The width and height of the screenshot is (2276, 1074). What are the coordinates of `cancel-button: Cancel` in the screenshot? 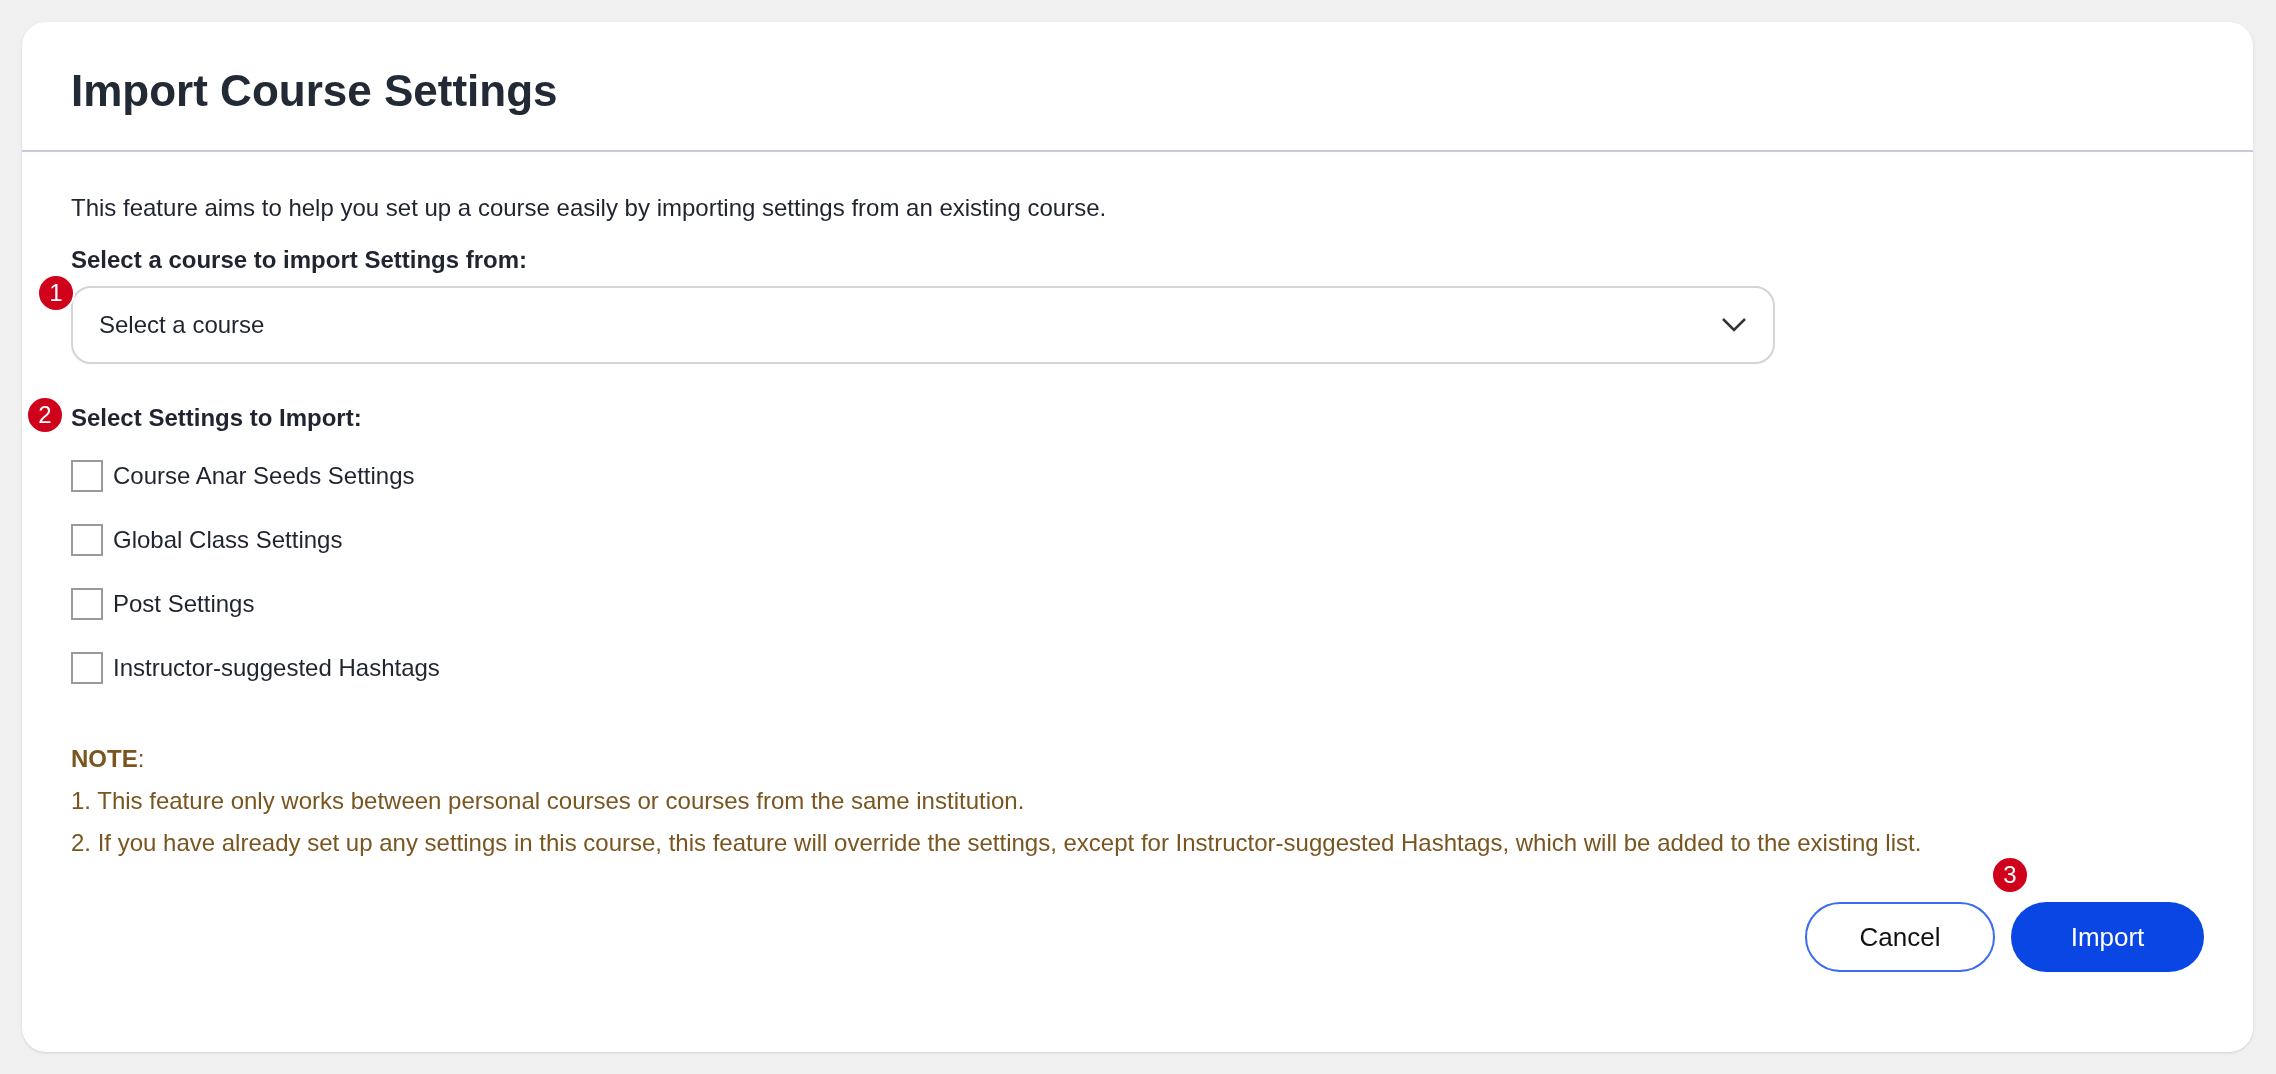 It's located at (1900, 937).